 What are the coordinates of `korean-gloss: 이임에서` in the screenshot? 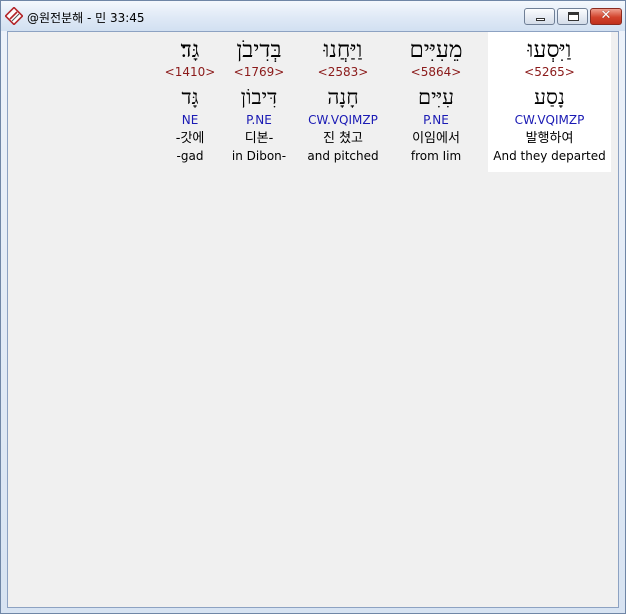 It's located at (436, 138).